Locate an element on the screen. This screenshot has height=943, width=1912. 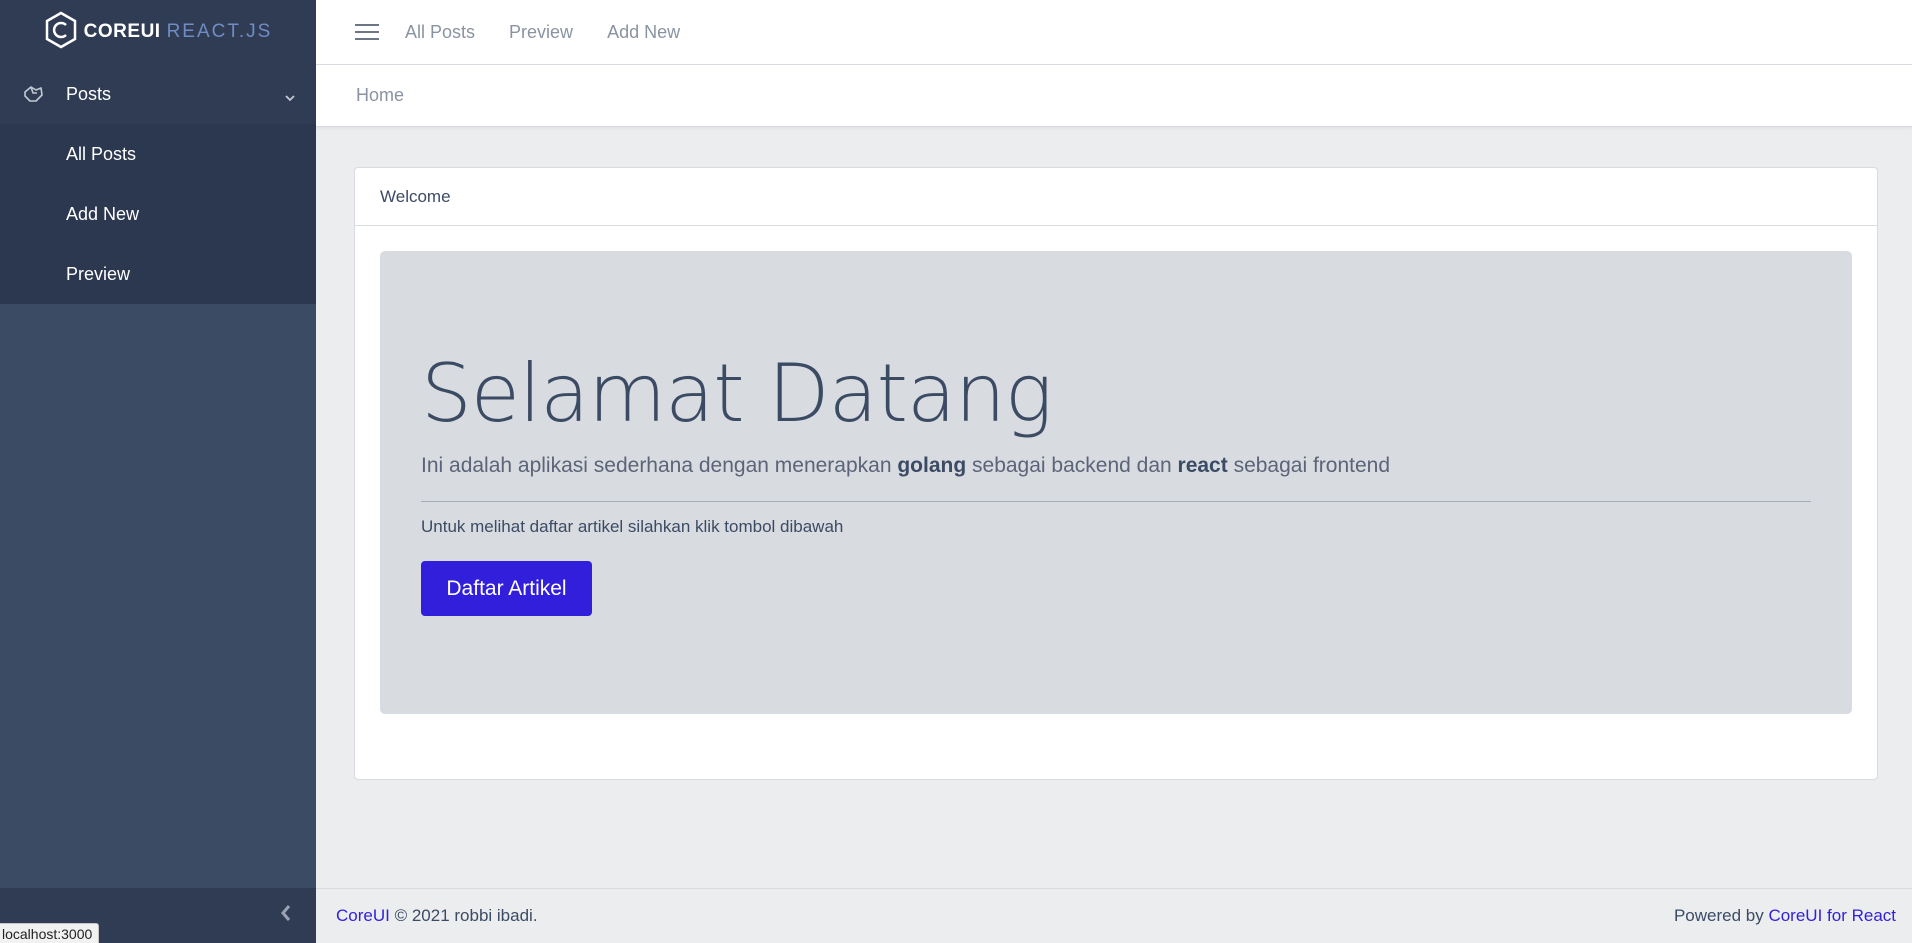
header-nav-all-posts: All Posts is located at coordinates (440, 32).